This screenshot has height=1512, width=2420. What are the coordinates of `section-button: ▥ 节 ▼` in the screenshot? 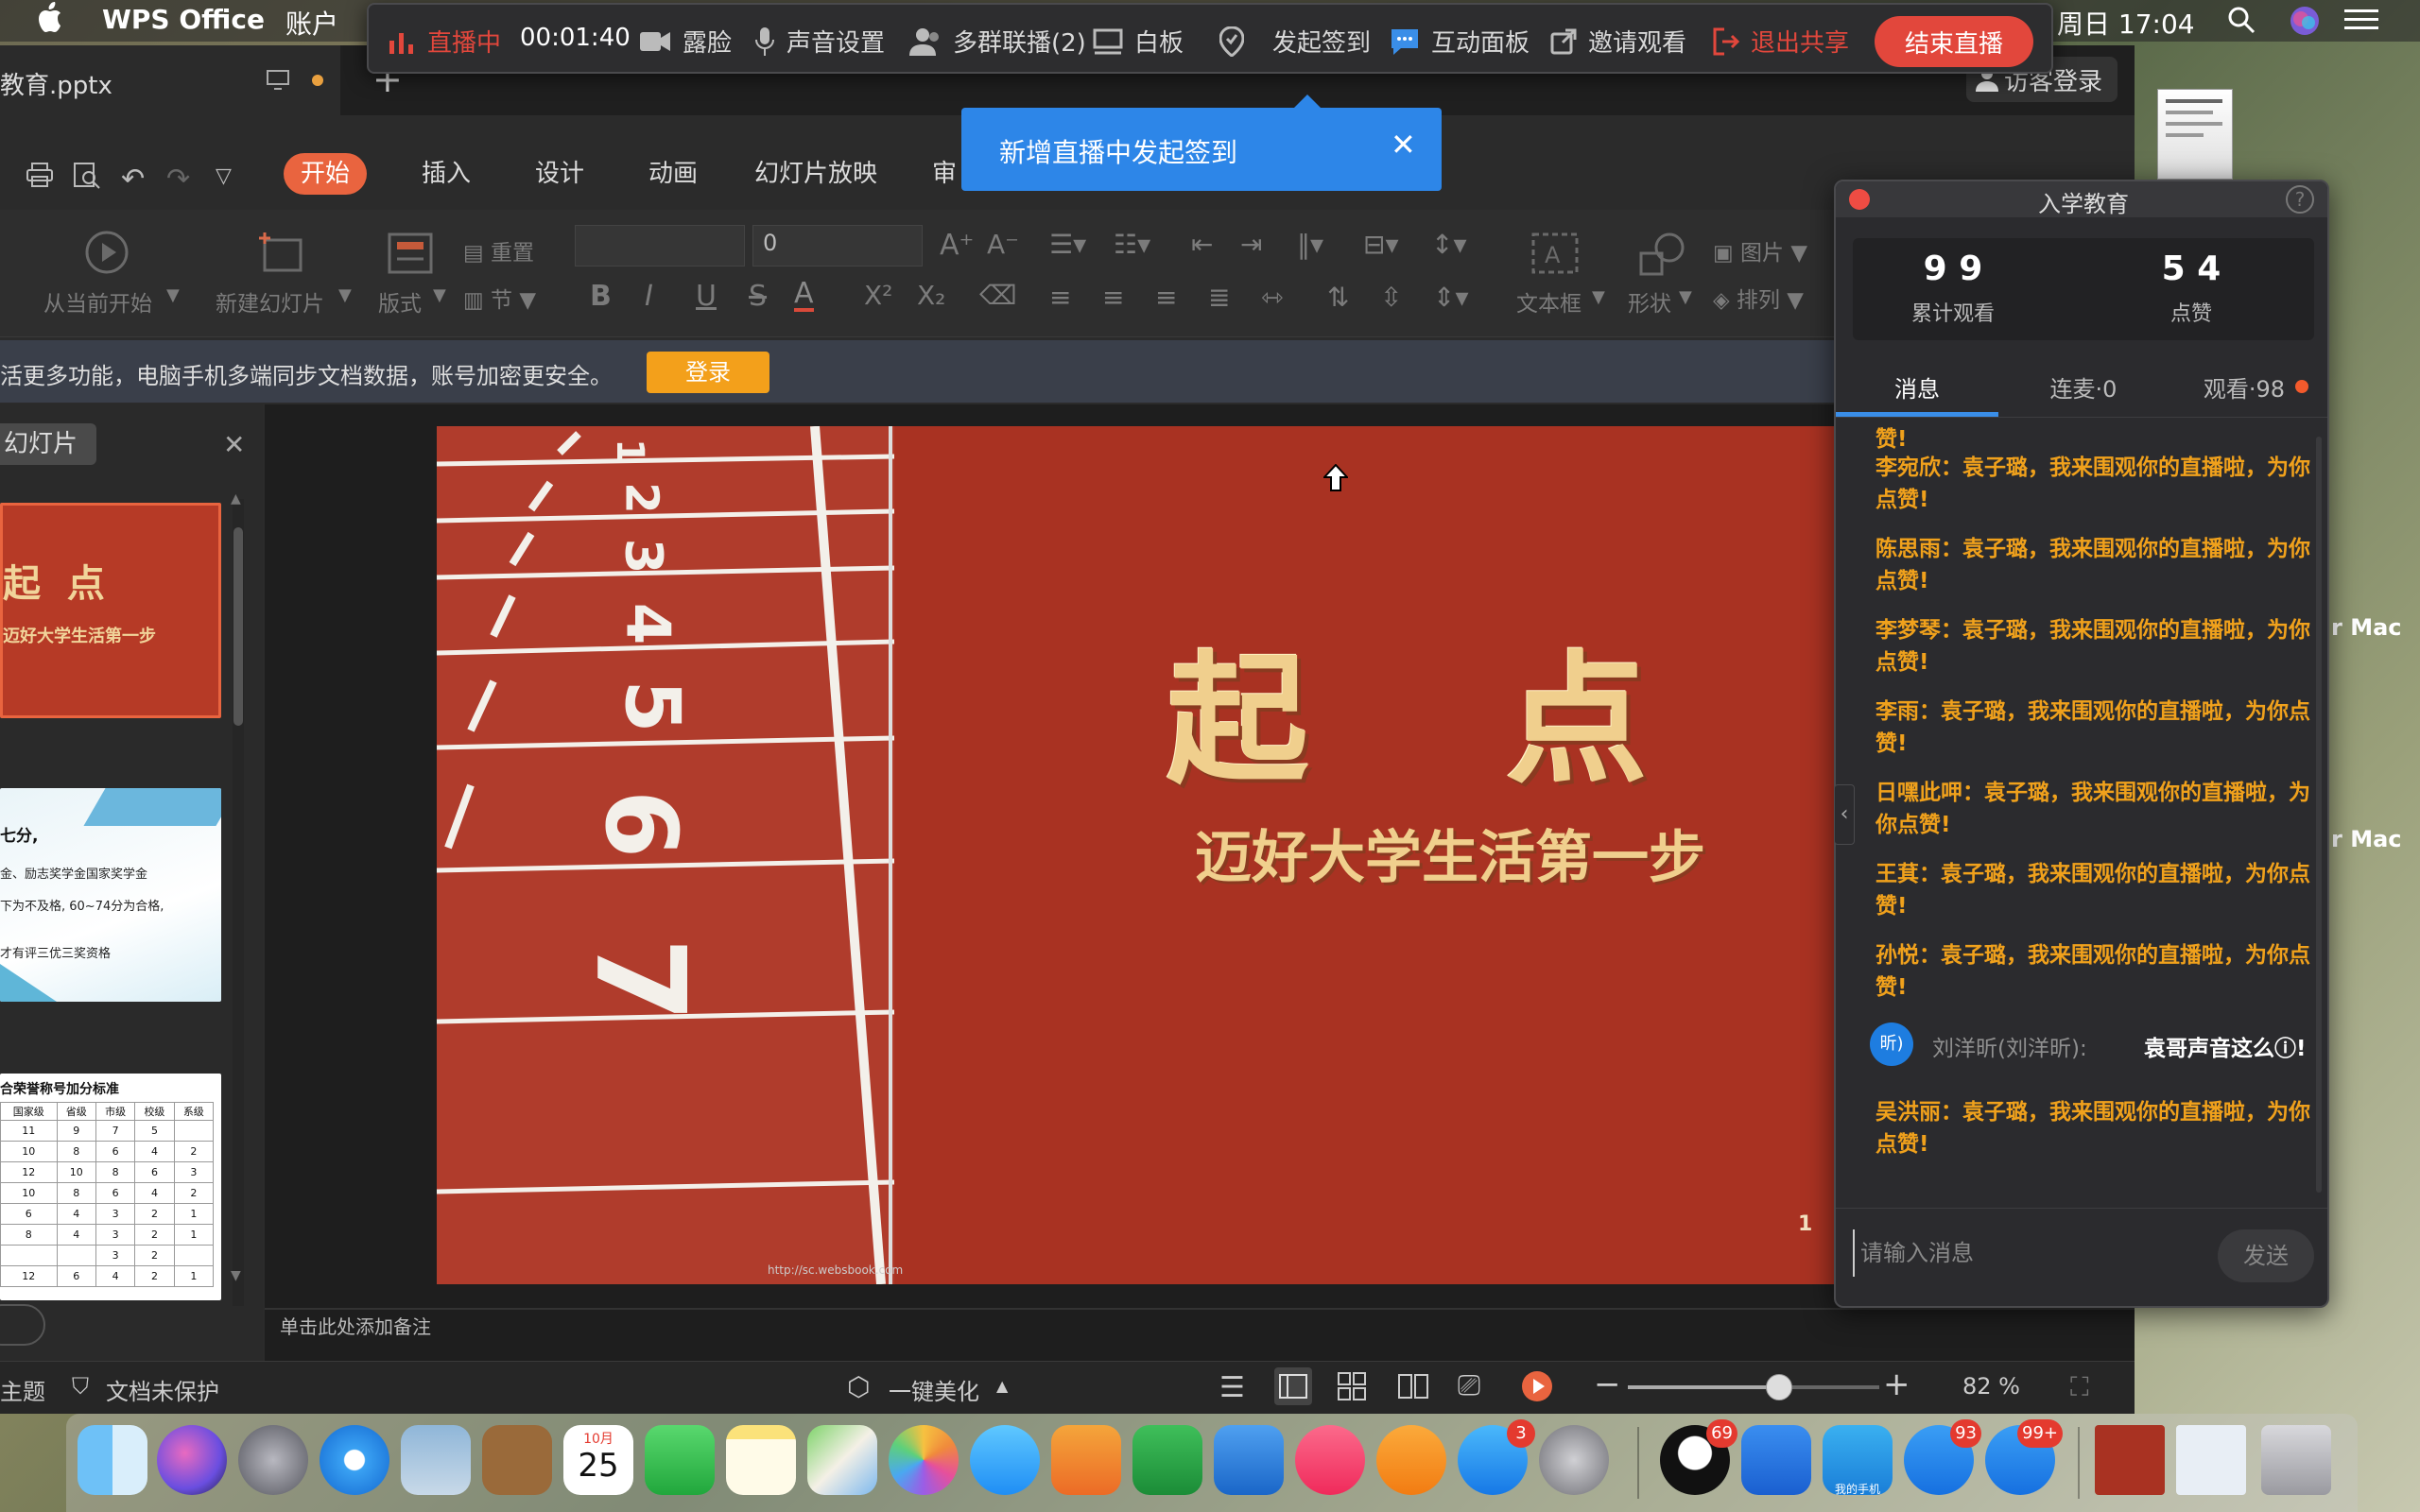 It's located at (499, 298).